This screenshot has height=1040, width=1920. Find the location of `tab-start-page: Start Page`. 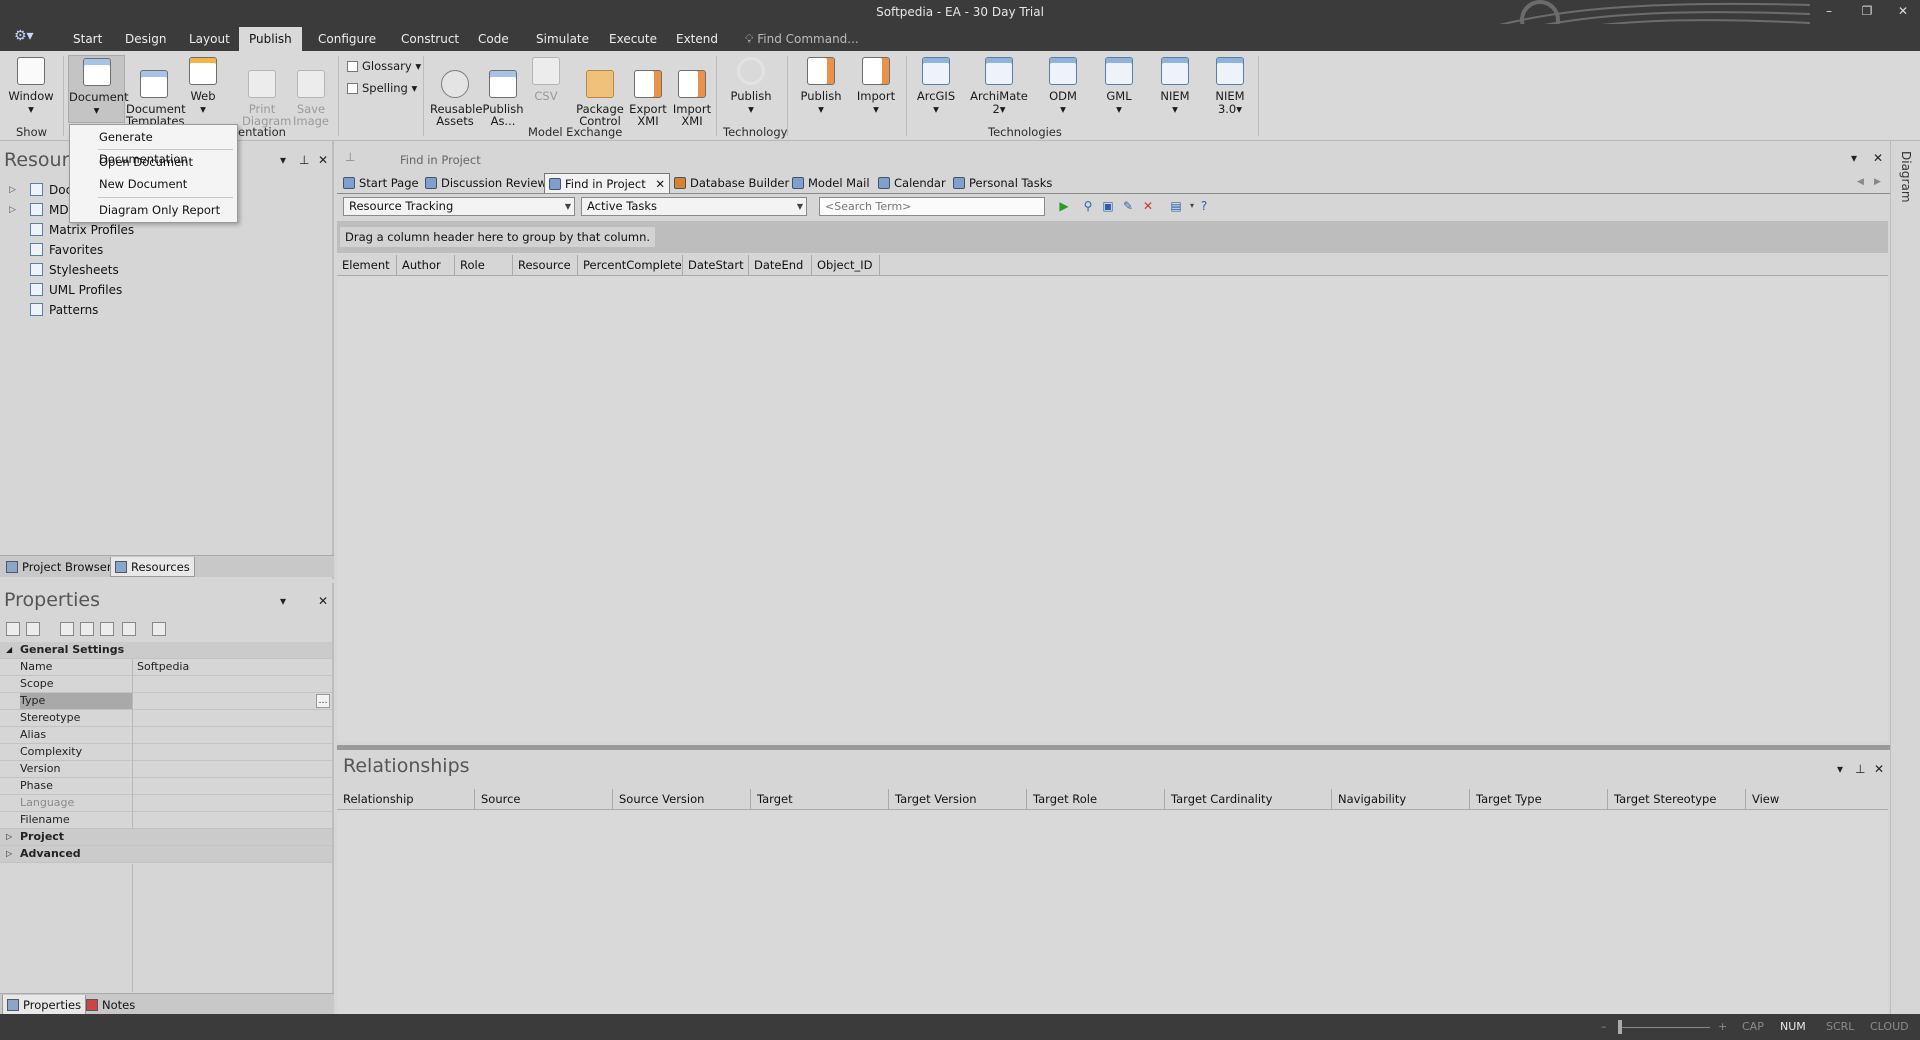

tab-start-page: Start Page is located at coordinates (381, 183).